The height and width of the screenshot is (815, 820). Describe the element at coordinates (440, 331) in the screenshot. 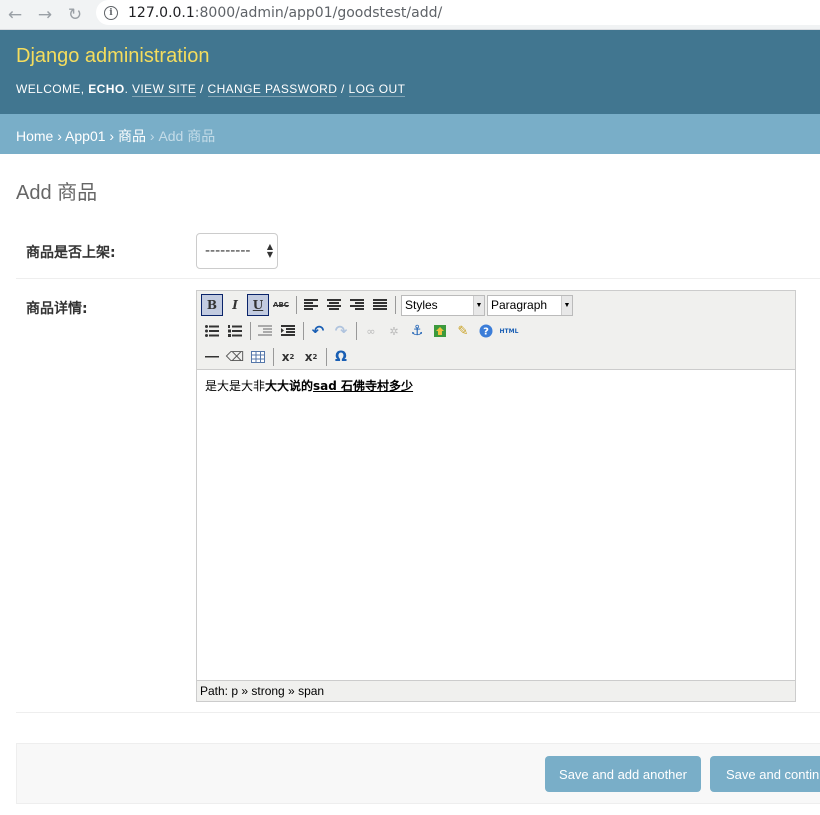

I see `image-icon` at that location.